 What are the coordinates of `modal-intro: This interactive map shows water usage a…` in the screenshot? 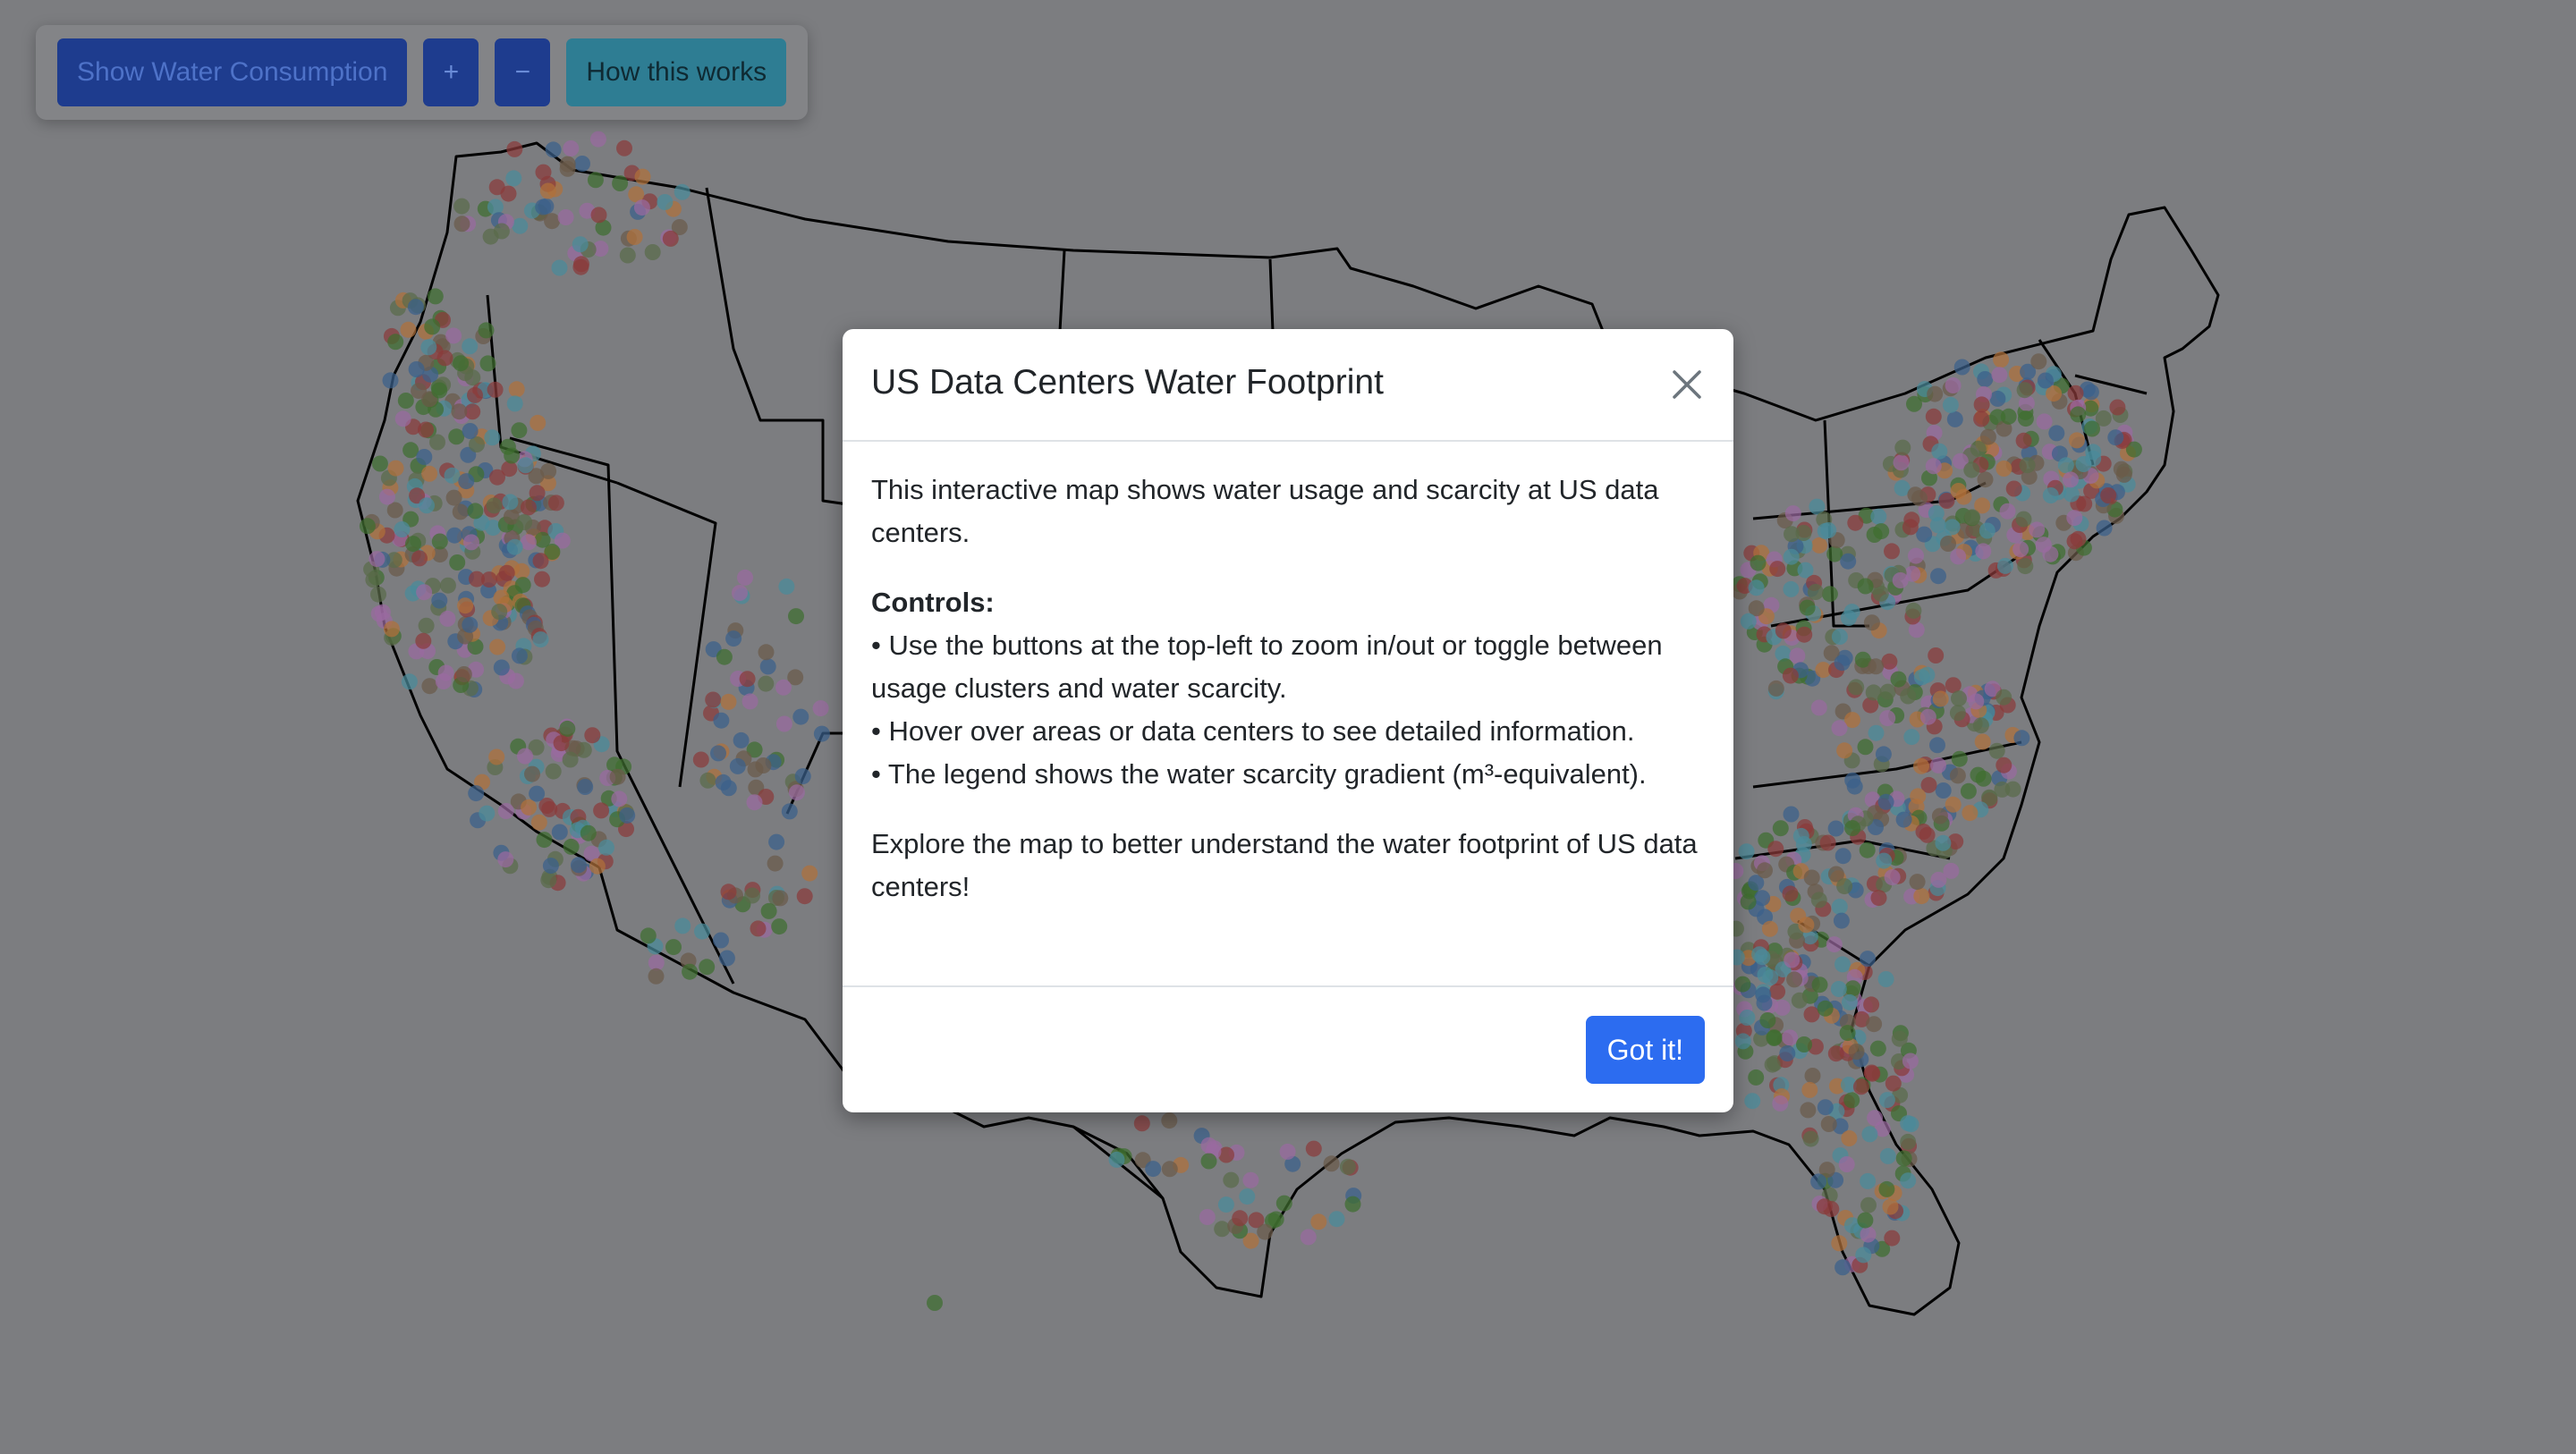 It's located at (1265, 511).